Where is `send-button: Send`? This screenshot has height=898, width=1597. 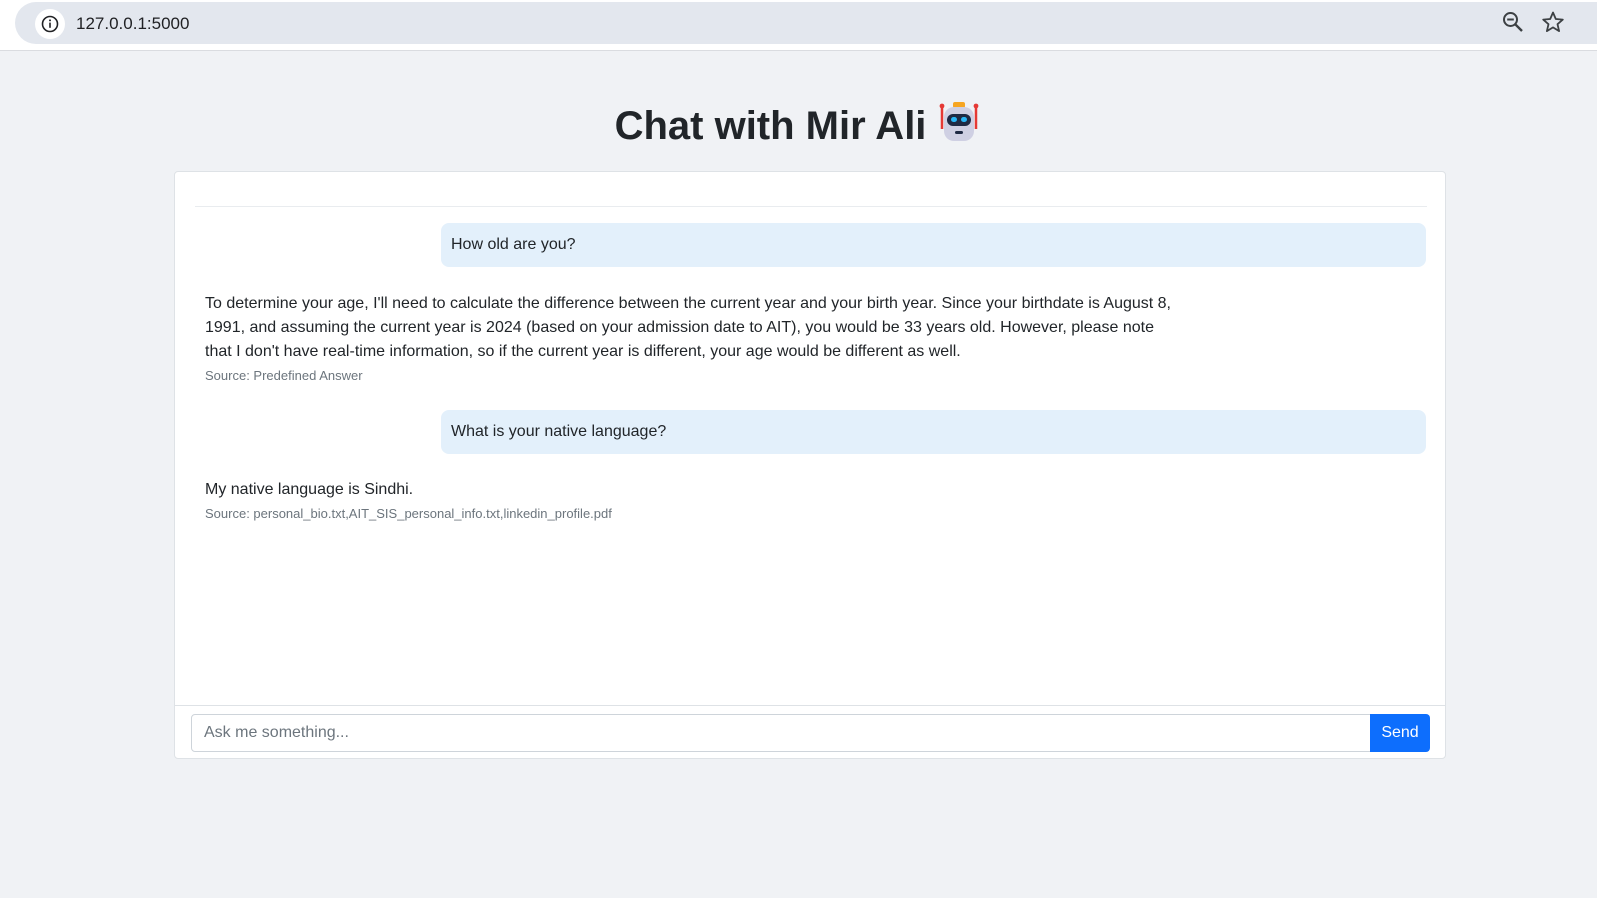 send-button: Send is located at coordinates (1400, 733).